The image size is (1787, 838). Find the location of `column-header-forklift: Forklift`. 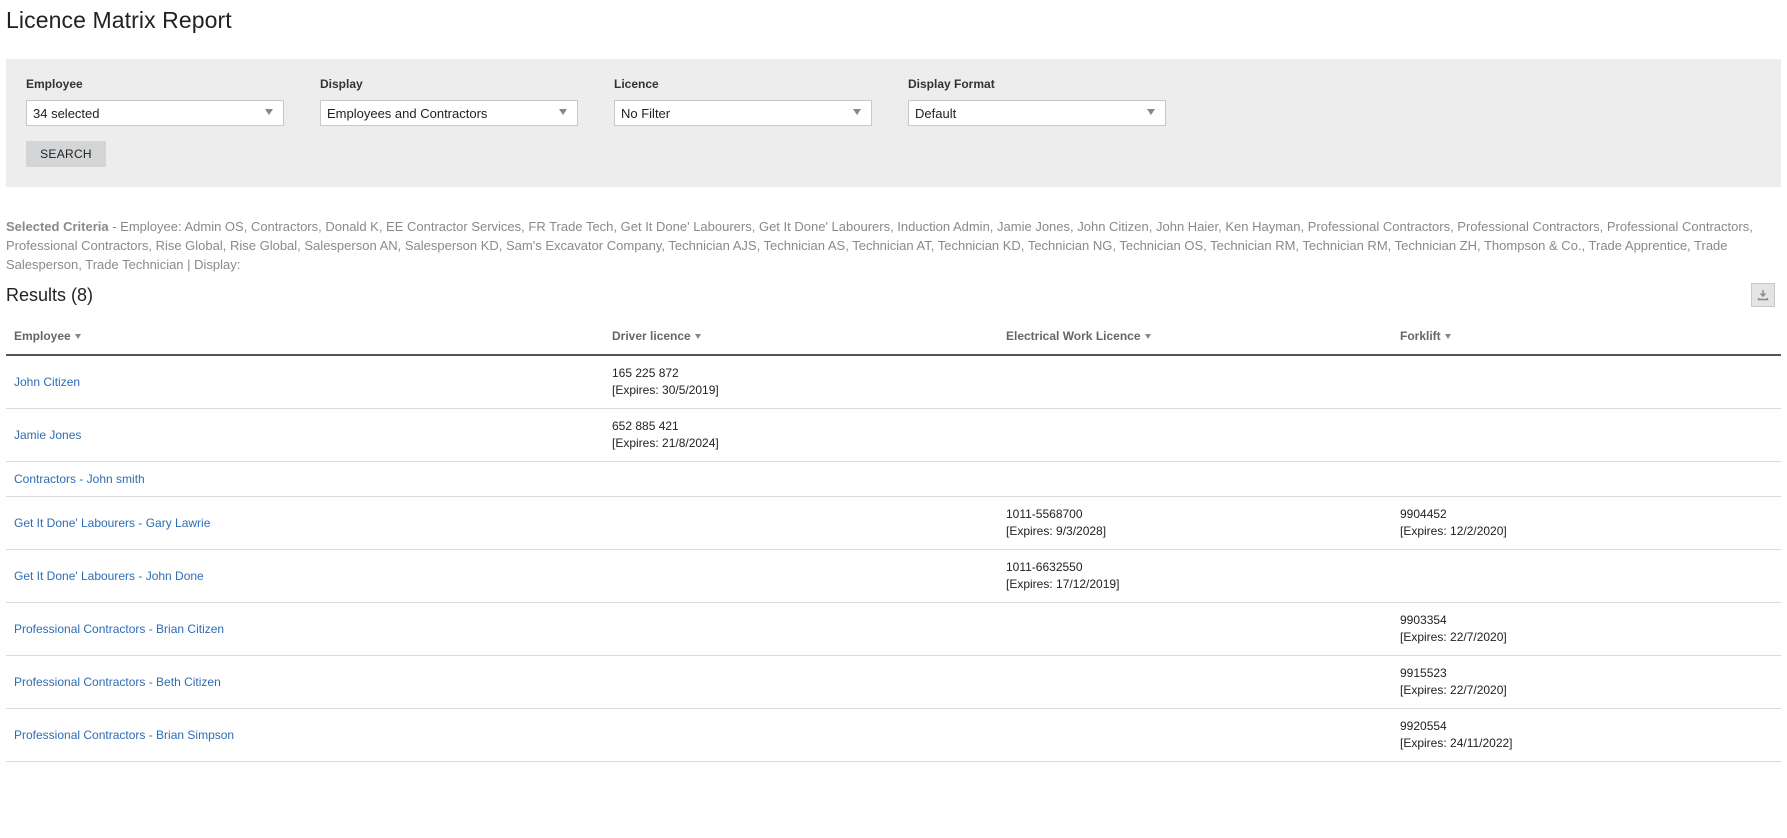

column-header-forklift: Forklift is located at coordinates (1586, 337).